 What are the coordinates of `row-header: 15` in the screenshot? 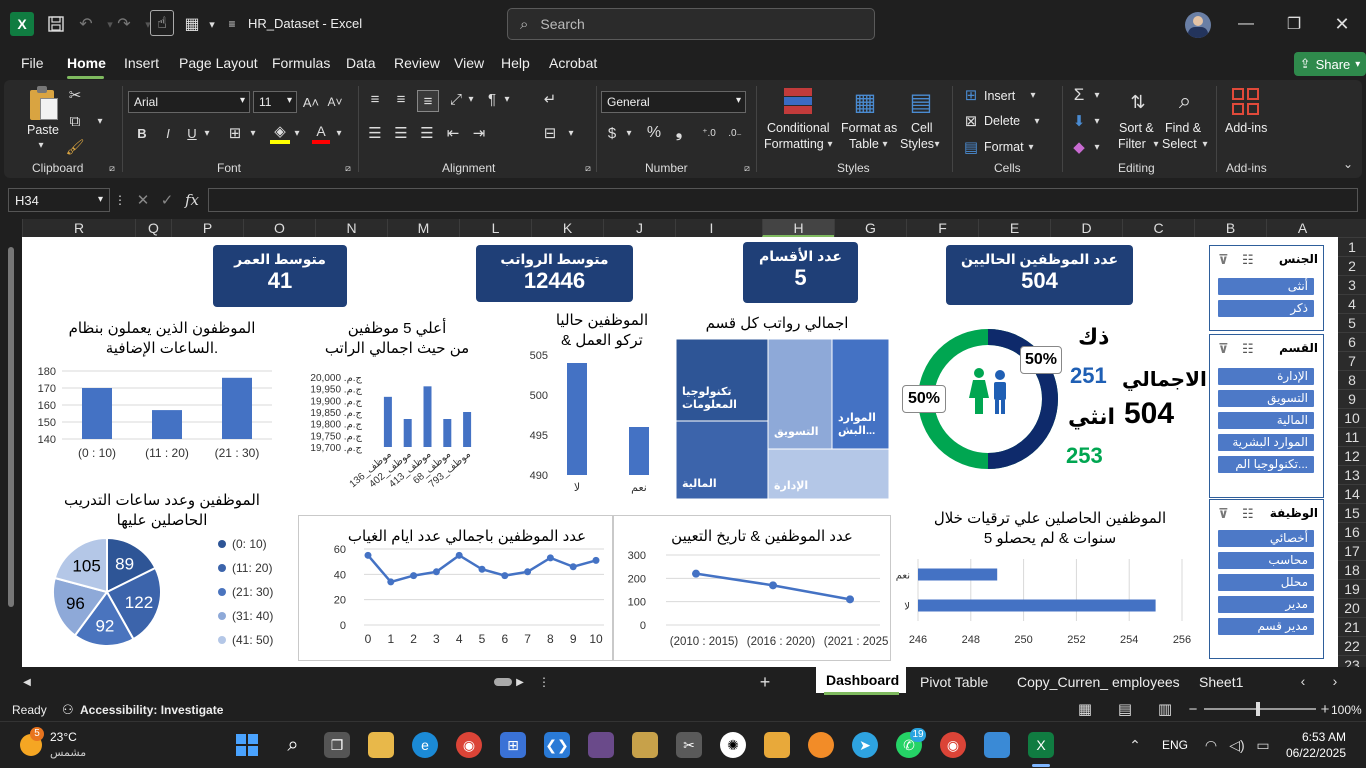 It's located at (1352, 512).